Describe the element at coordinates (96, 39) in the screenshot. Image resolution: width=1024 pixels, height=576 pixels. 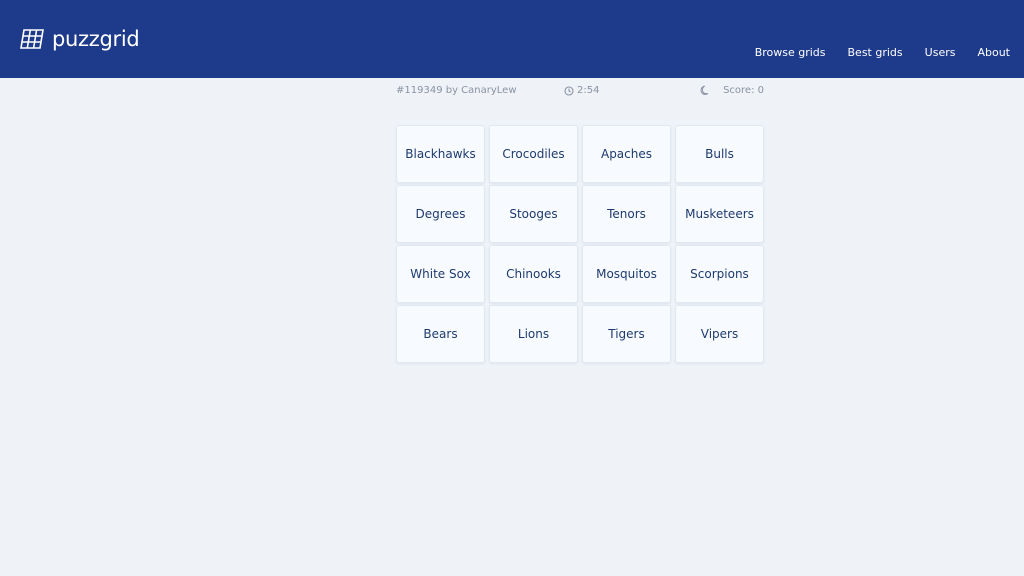
I see `brand-name: puzzgrid` at that location.